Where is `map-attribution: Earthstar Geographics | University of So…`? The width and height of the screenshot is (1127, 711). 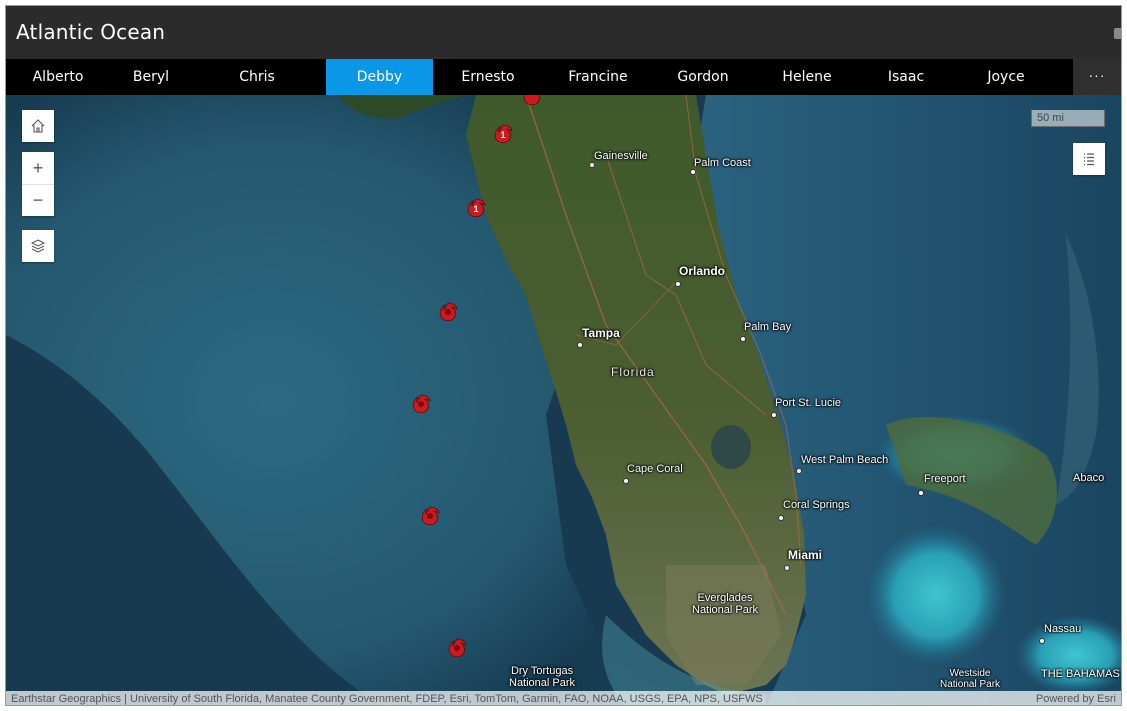 map-attribution: Earthstar Geographics | University of So… is located at coordinates (563, 698).